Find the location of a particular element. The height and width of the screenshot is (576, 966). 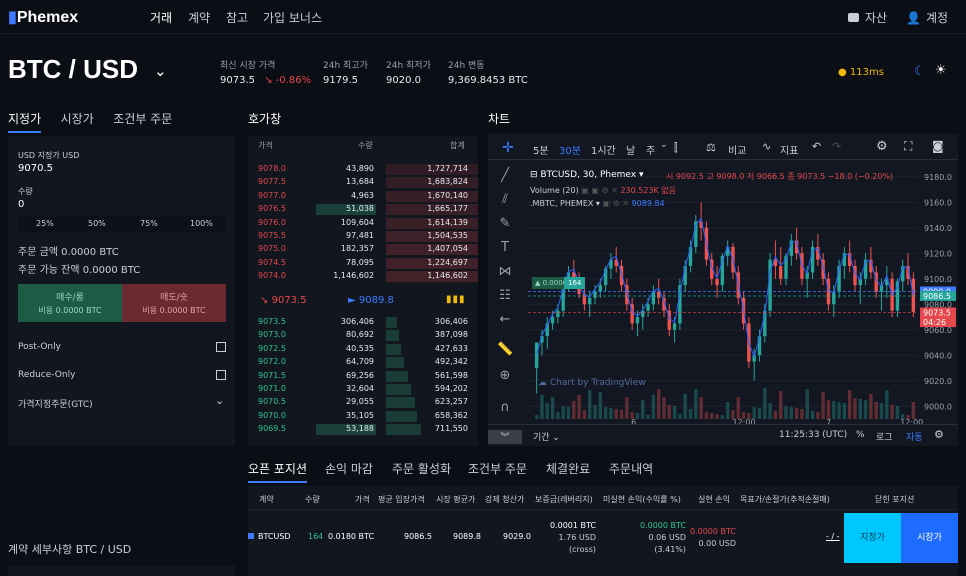

bid-price: 9073.0 is located at coordinates (272, 334).